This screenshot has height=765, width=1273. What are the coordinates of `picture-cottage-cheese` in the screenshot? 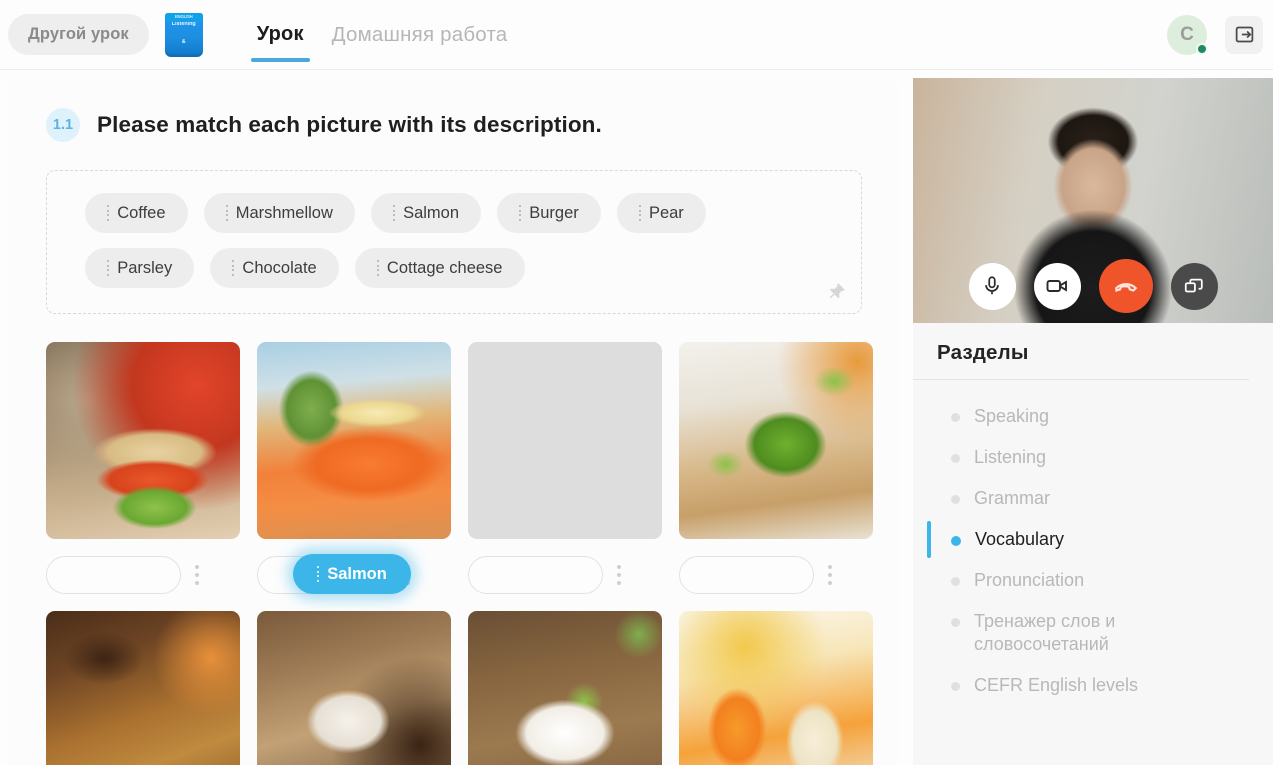 It's located at (565, 688).